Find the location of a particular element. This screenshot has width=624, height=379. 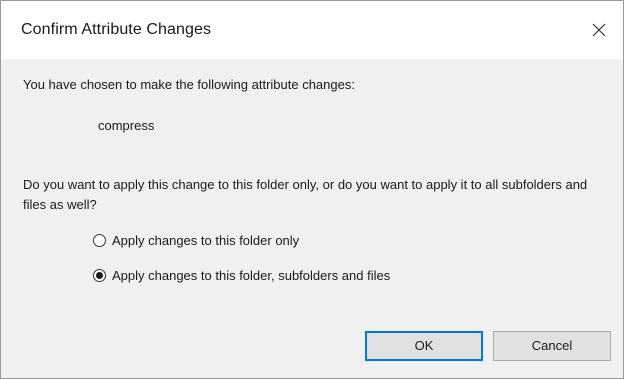

close-button is located at coordinates (599, 30).